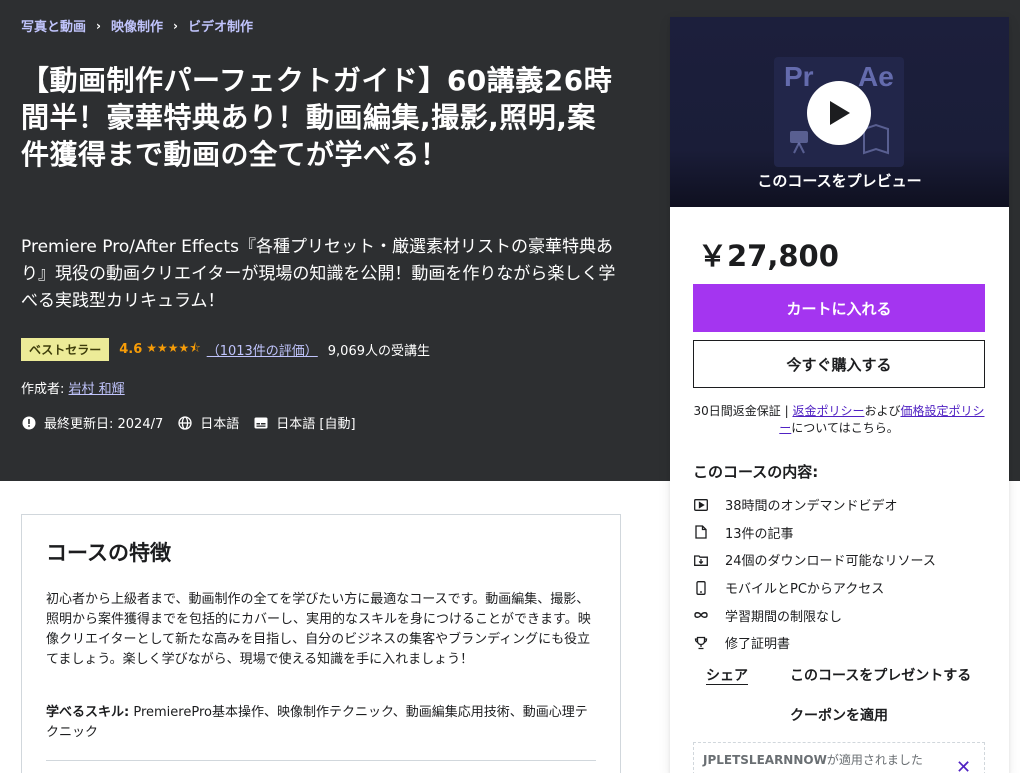  What do you see at coordinates (799, 76) in the screenshot?
I see `premiere-logo: Pr` at bounding box center [799, 76].